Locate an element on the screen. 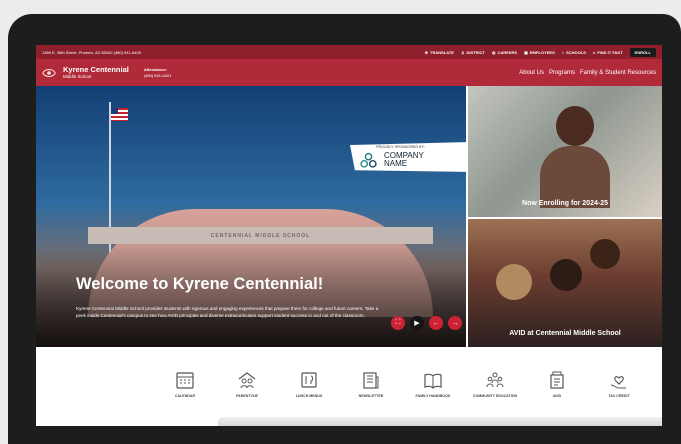  quicklink-avid: AVID is located at coordinates (557, 384).